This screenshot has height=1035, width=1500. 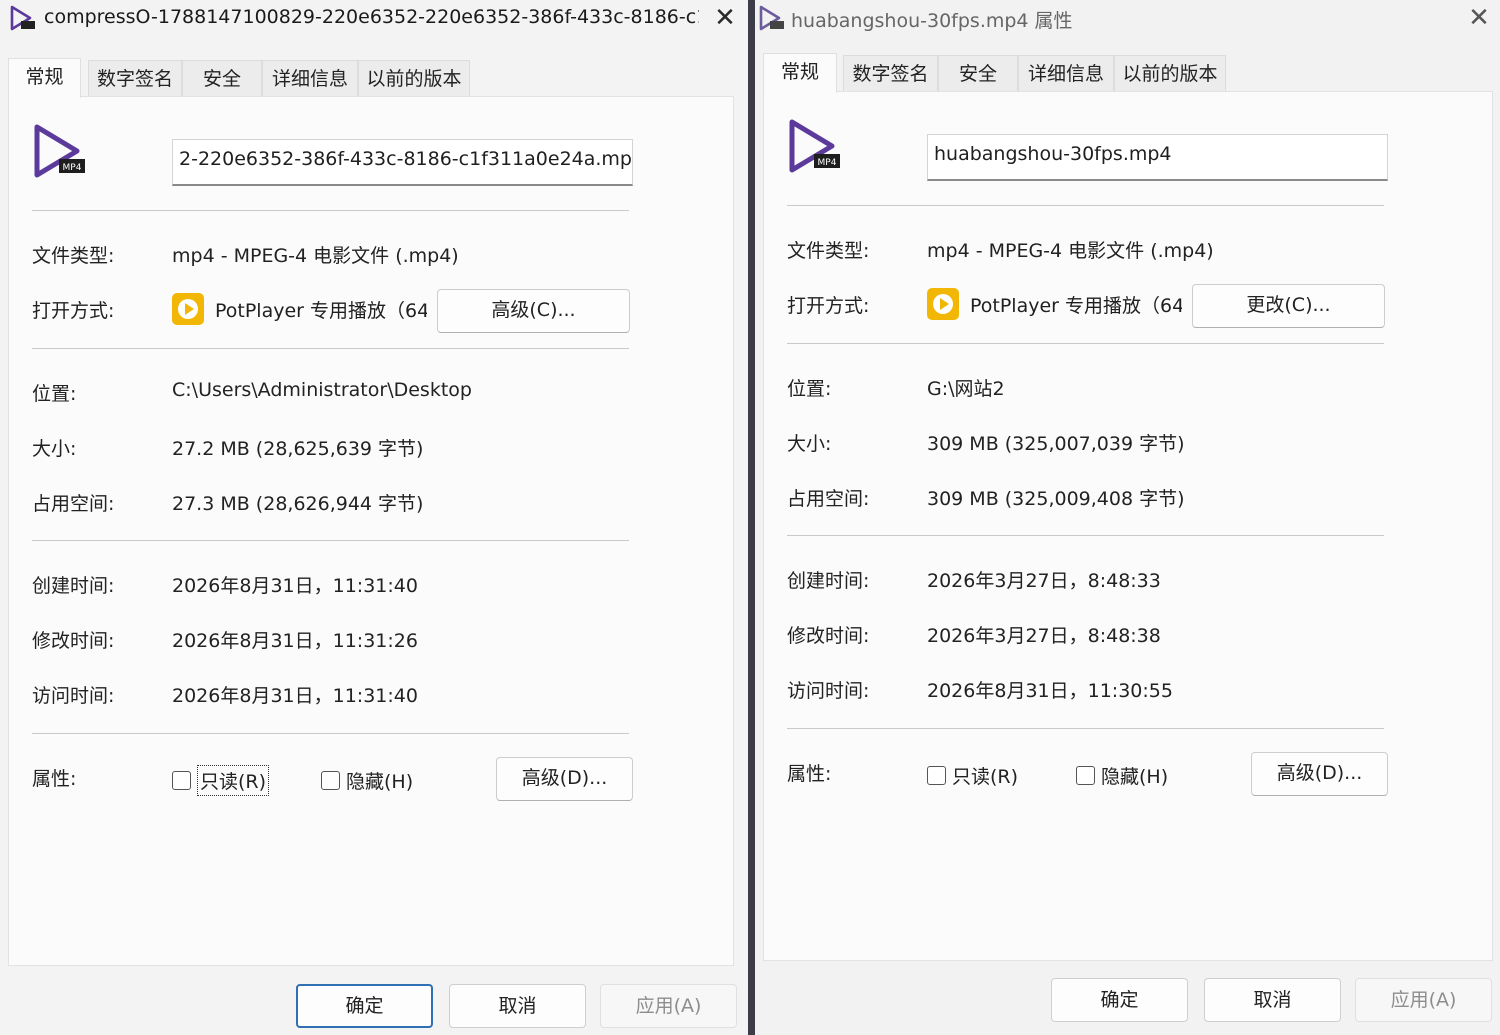 What do you see at coordinates (932, 21) in the screenshot?
I see `window-title: huabangshou-30fps.mp4 属性` at bounding box center [932, 21].